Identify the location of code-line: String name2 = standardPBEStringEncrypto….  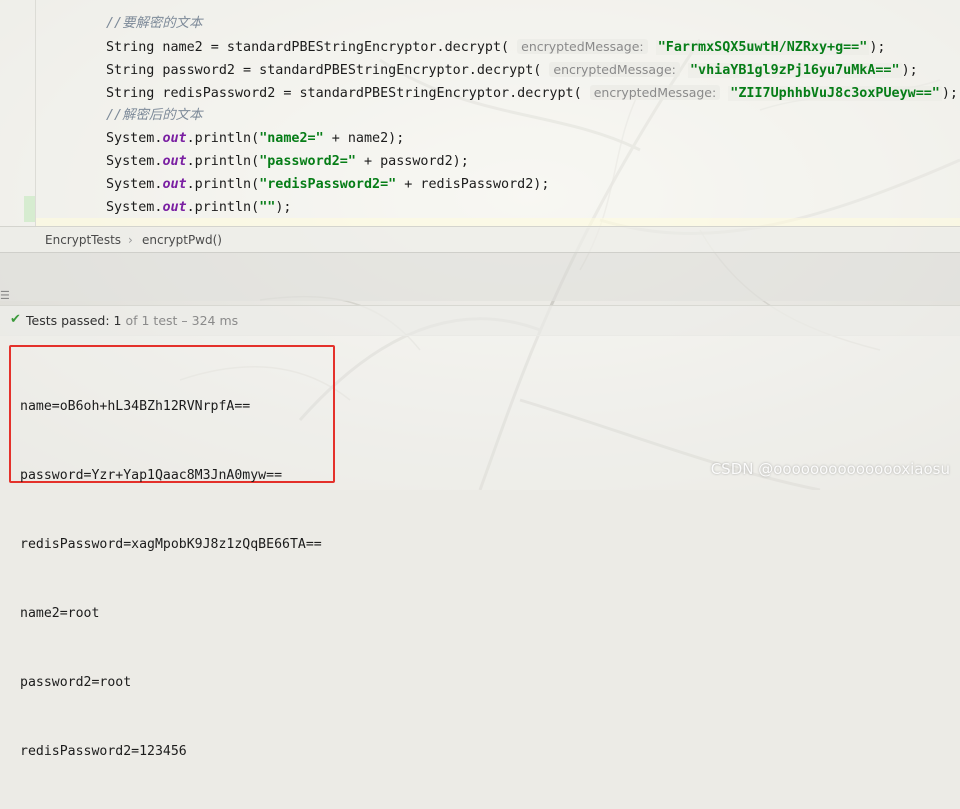
(532, 46).